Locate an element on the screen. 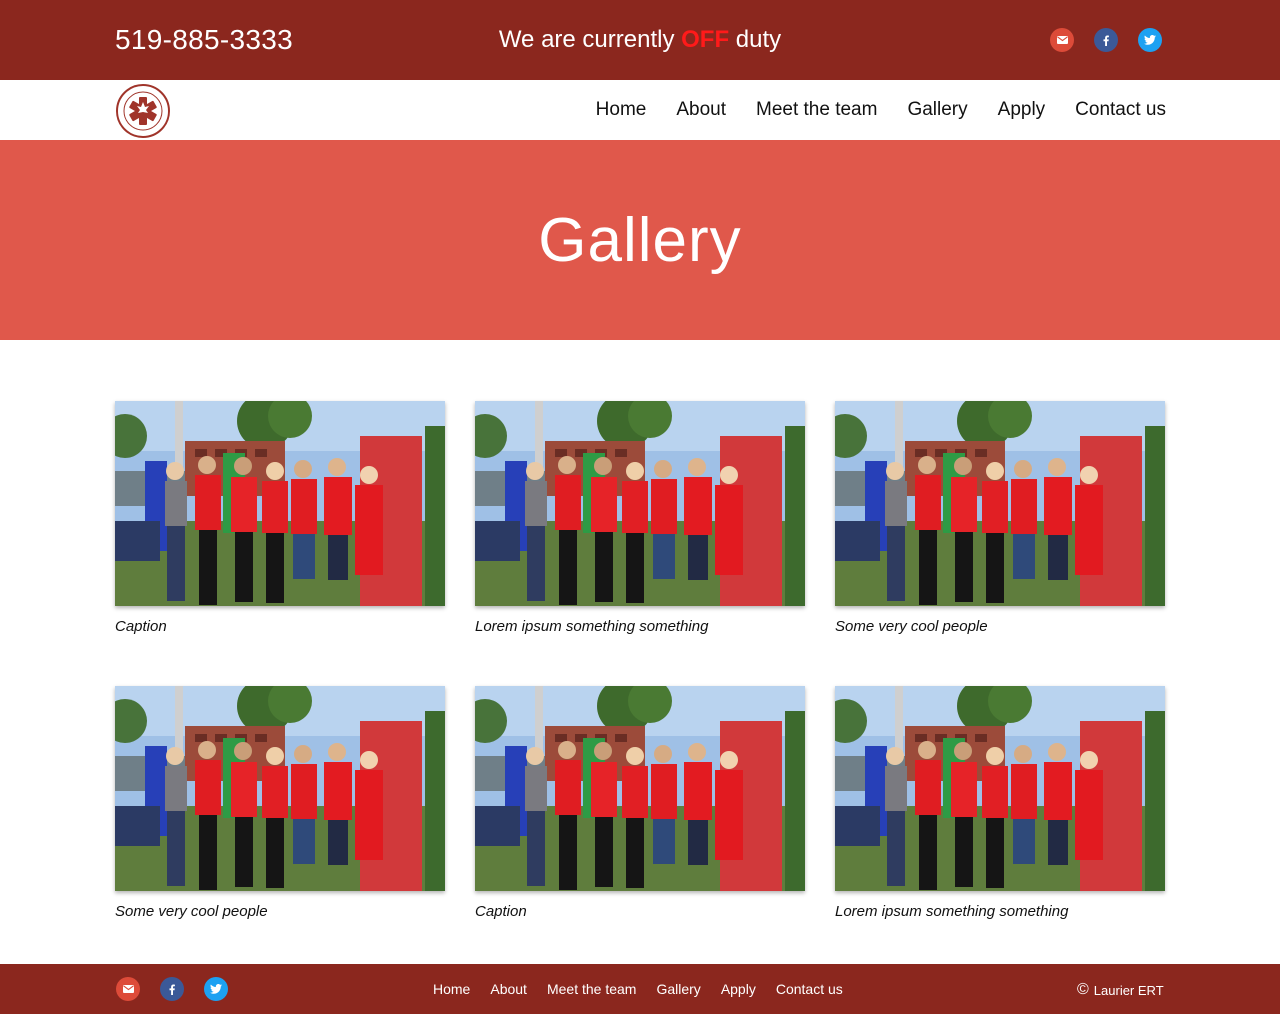  duty-status-prefix: We are currently is located at coordinates (586, 39).